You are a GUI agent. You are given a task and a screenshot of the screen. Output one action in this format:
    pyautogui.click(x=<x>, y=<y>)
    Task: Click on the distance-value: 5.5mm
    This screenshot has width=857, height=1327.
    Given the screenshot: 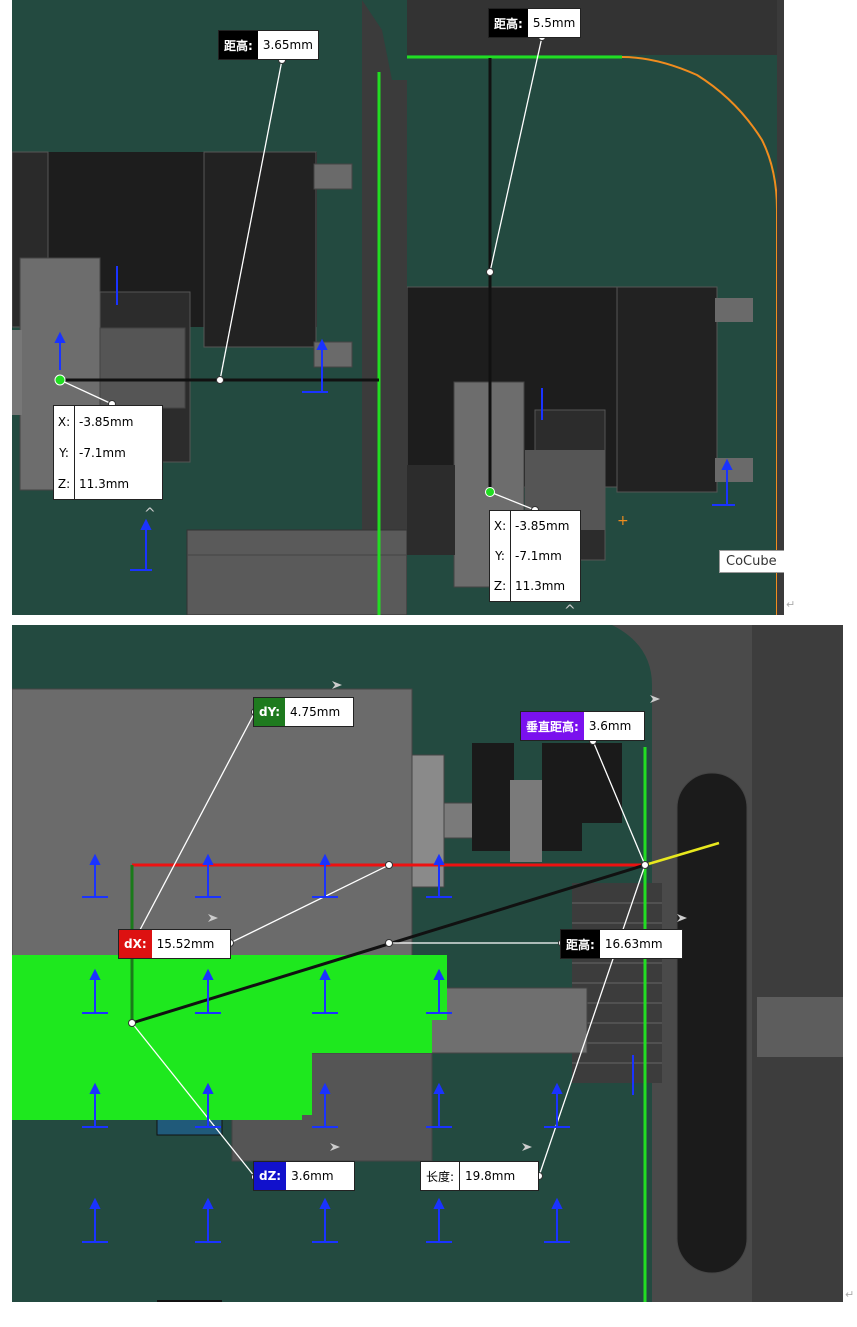 What is the action you would take?
    pyautogui.click(x=554, y=23)
    